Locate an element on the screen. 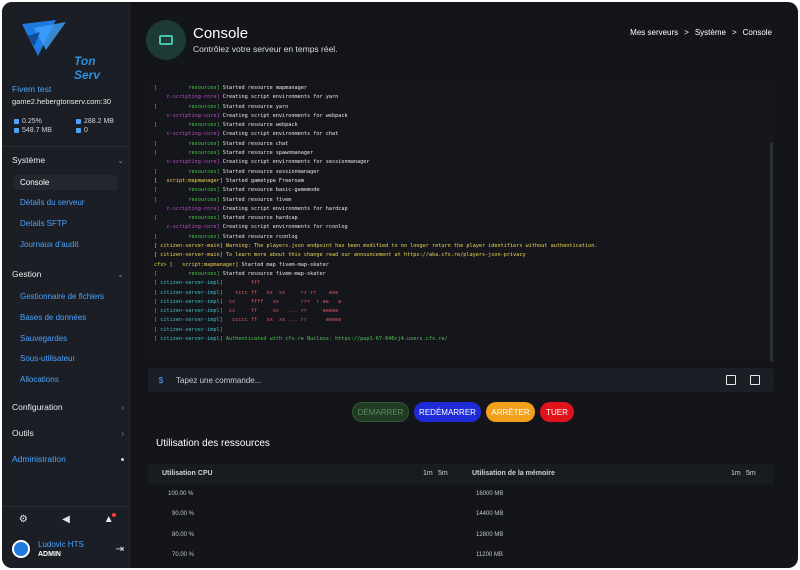  bell-icon: ▲ is located at coordinates (109, 519).